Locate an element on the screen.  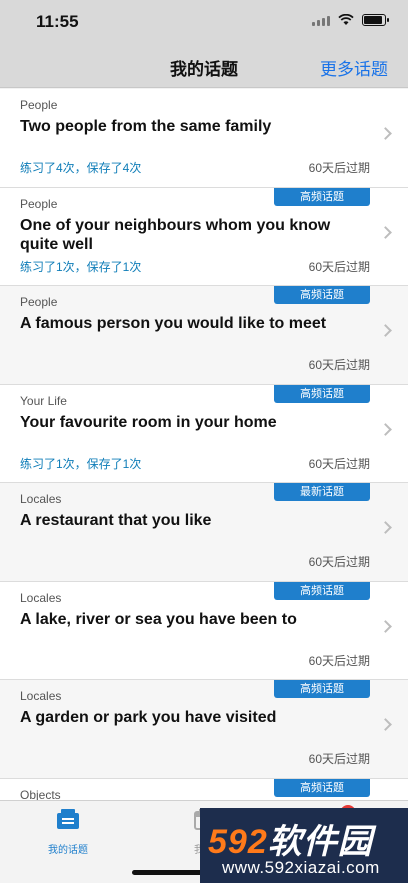
topic-title: A famous person you would like to meet is located at coordinates (173, 323).